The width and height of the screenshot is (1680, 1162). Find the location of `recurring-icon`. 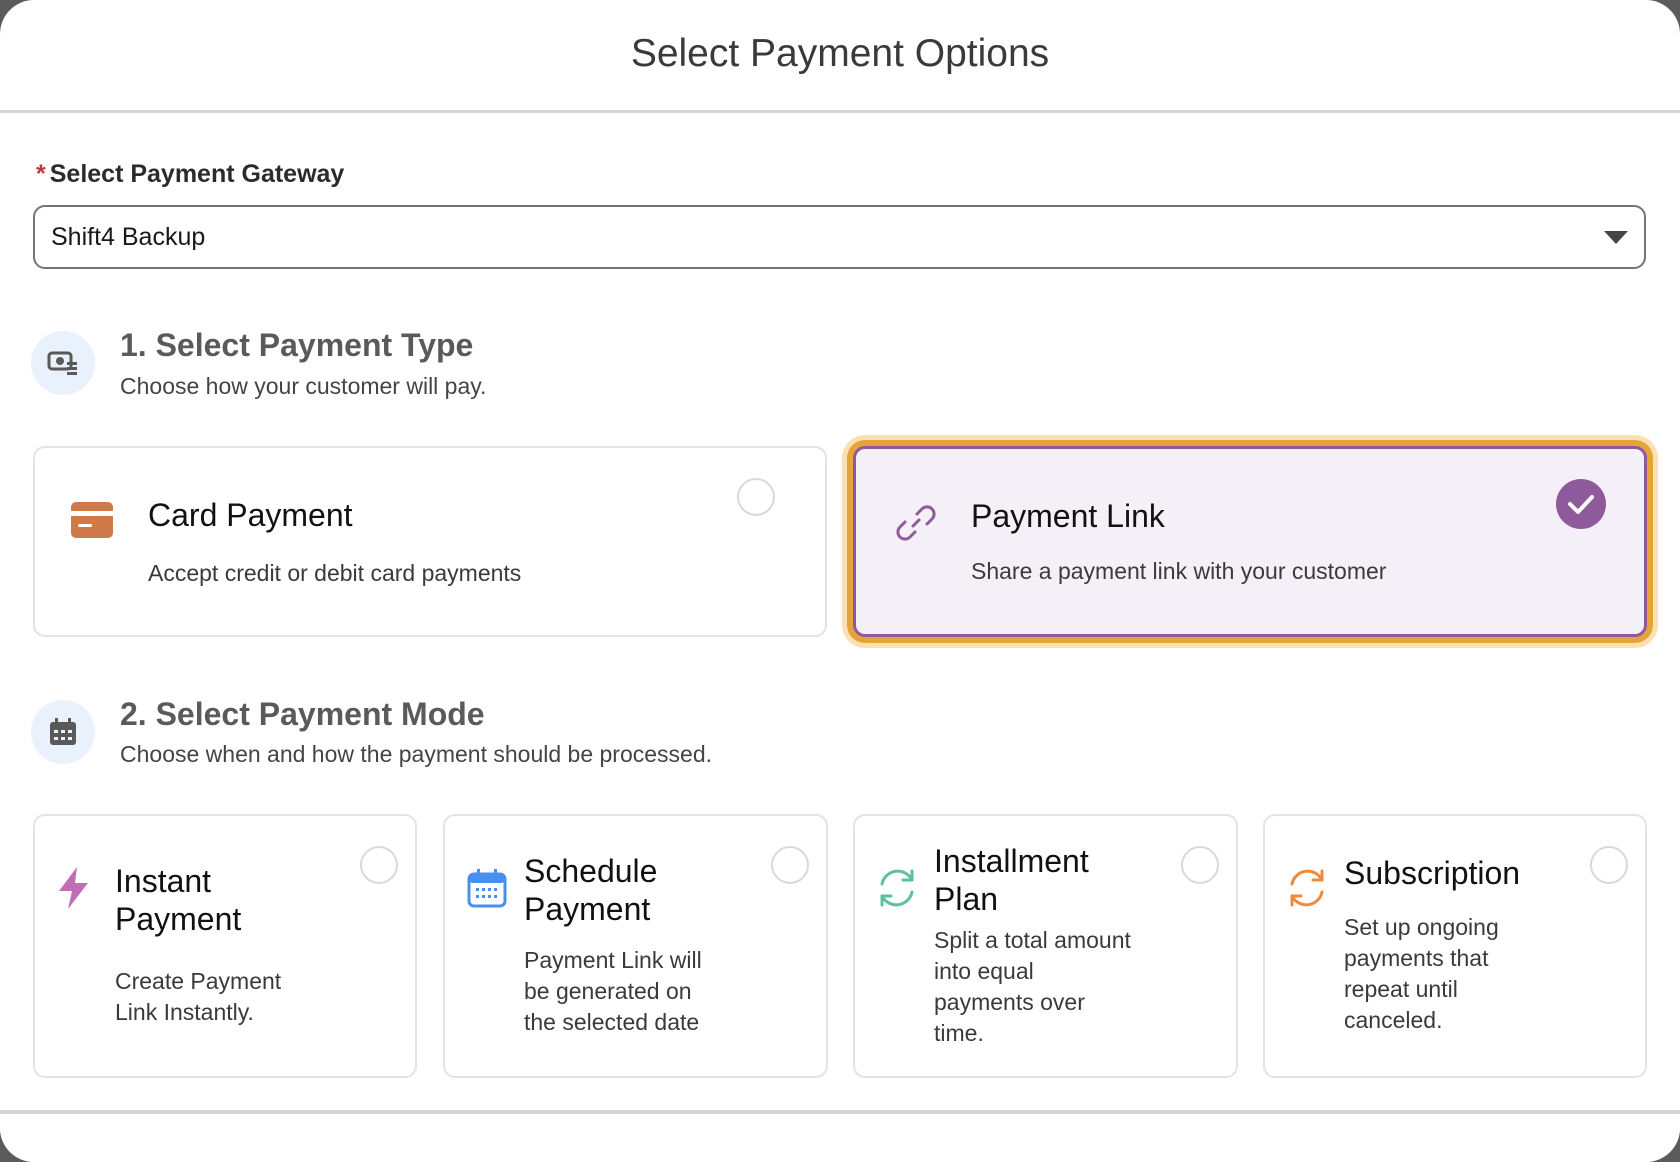

recurring-icon is located at coordinates (1307, 888).